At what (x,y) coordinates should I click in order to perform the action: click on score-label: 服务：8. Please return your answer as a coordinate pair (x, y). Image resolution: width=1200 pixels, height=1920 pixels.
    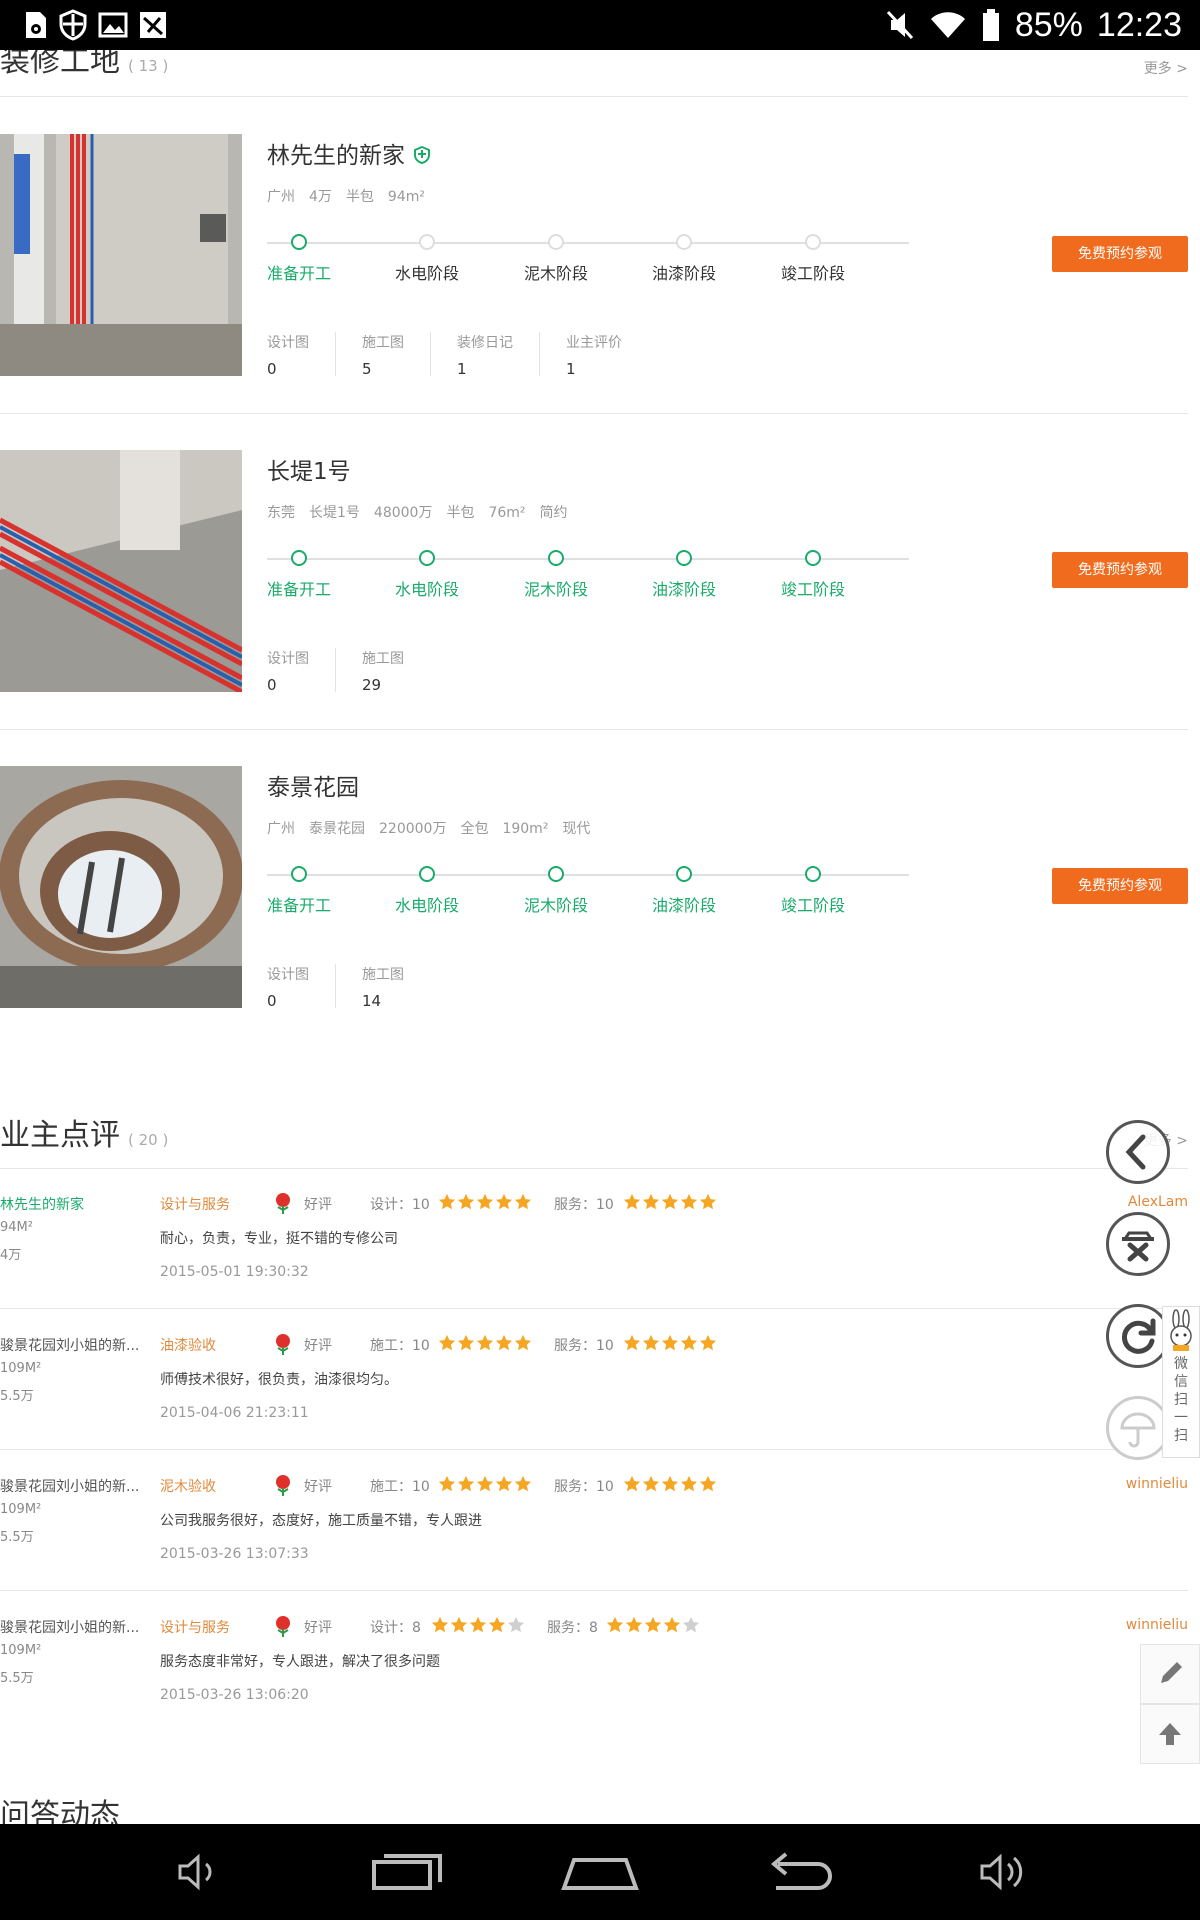
    Looking at the image, I should click on (572, 1628).